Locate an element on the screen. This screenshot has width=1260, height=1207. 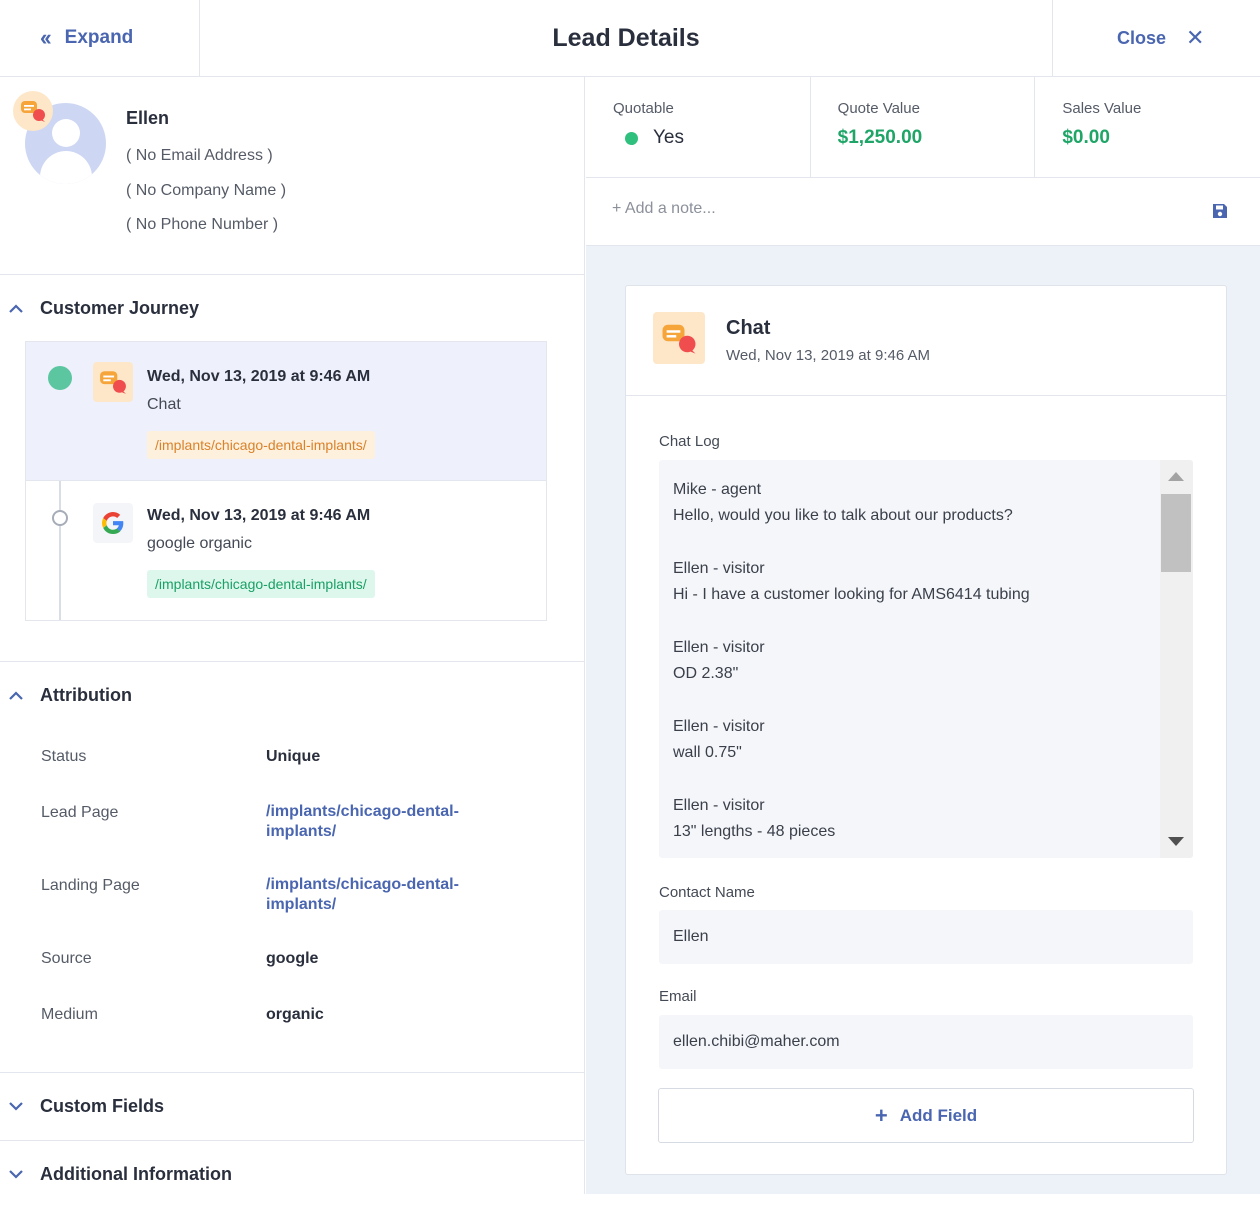
chat-message: 13" lengths - 48 pieces is located at coordinates (754, 831).